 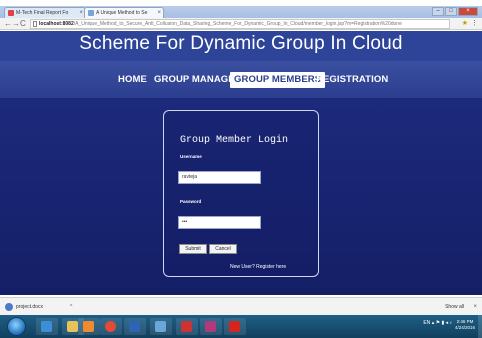 I want to click on tab-label: M-Tech Final Report Fo, so click(x=42, y=13).